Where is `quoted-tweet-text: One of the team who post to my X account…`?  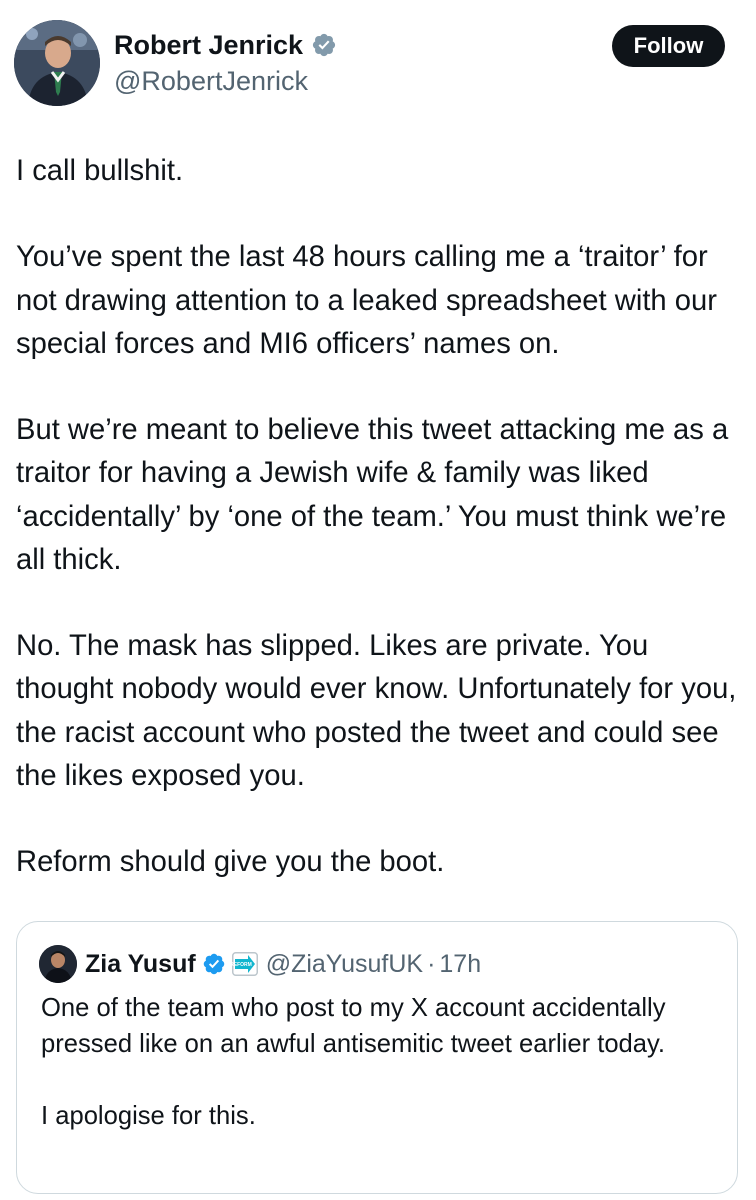 quoted-tweet-text: One of the team who post to my X account… is located at coordinates (381, 1062).